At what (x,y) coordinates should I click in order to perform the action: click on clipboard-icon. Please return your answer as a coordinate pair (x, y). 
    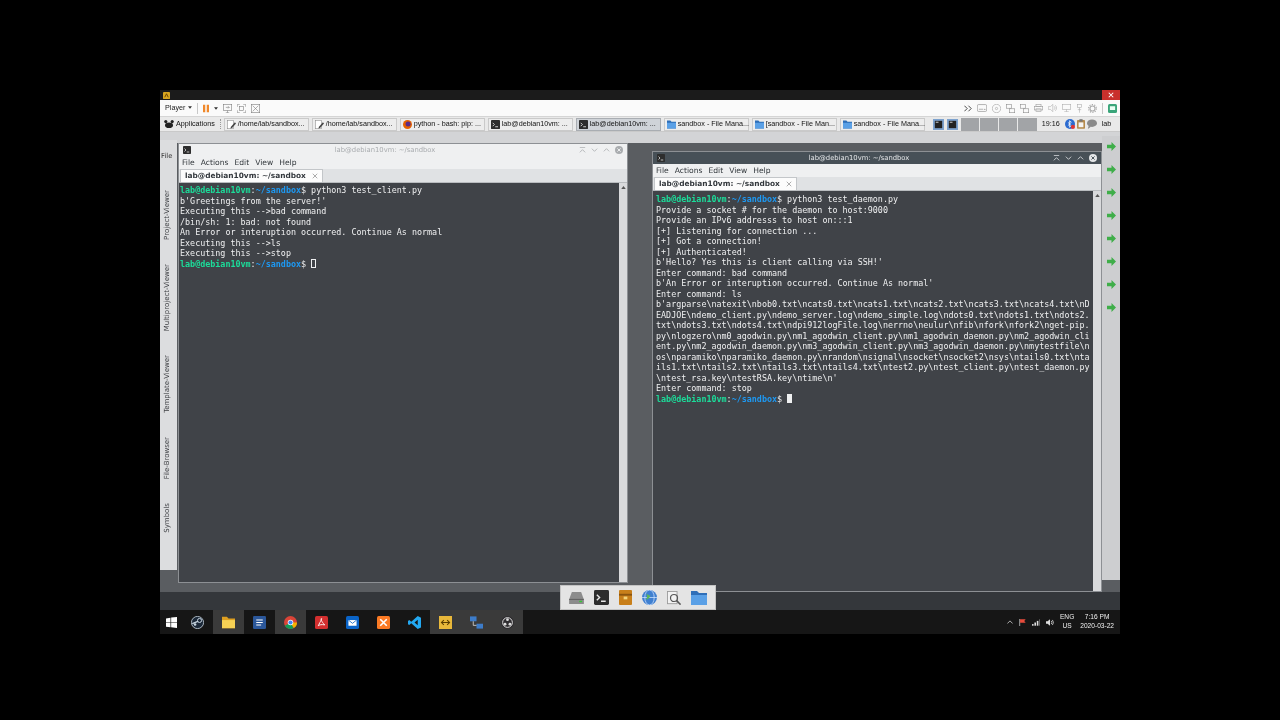
    Looking at the image, I should click on (1080, 124).